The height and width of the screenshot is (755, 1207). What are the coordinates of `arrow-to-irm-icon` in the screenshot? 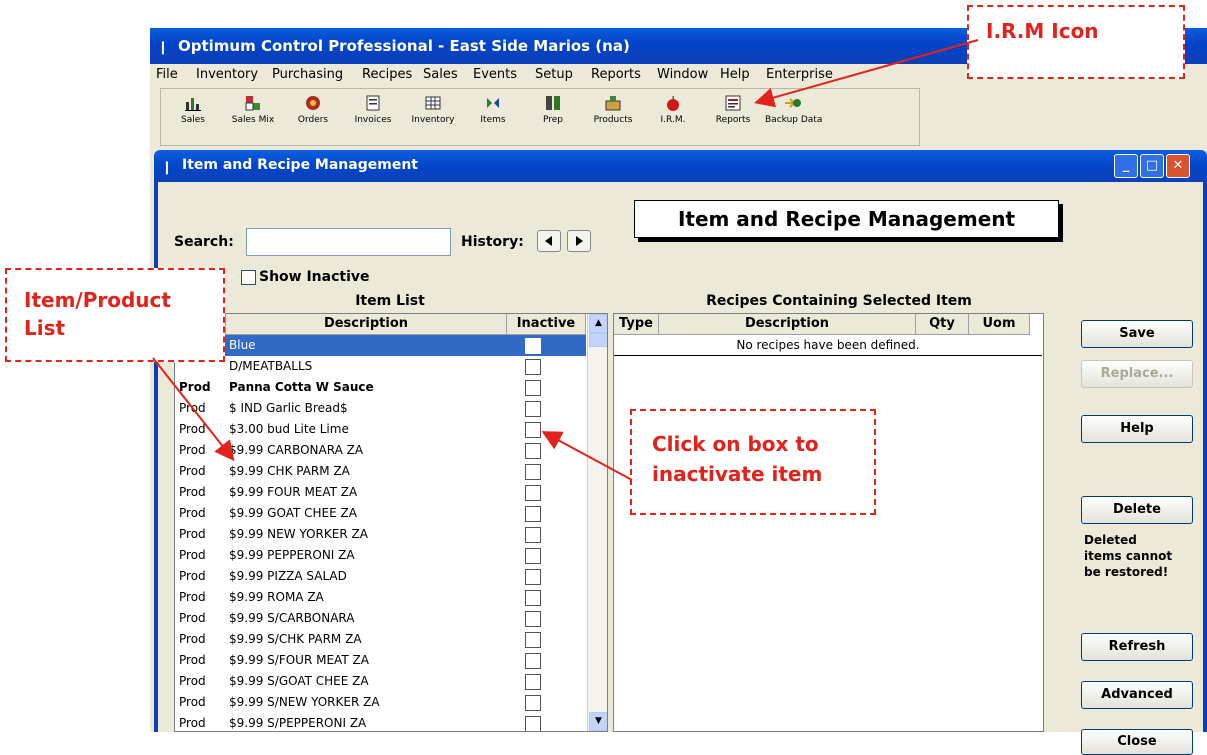 It's located at (866, 73).